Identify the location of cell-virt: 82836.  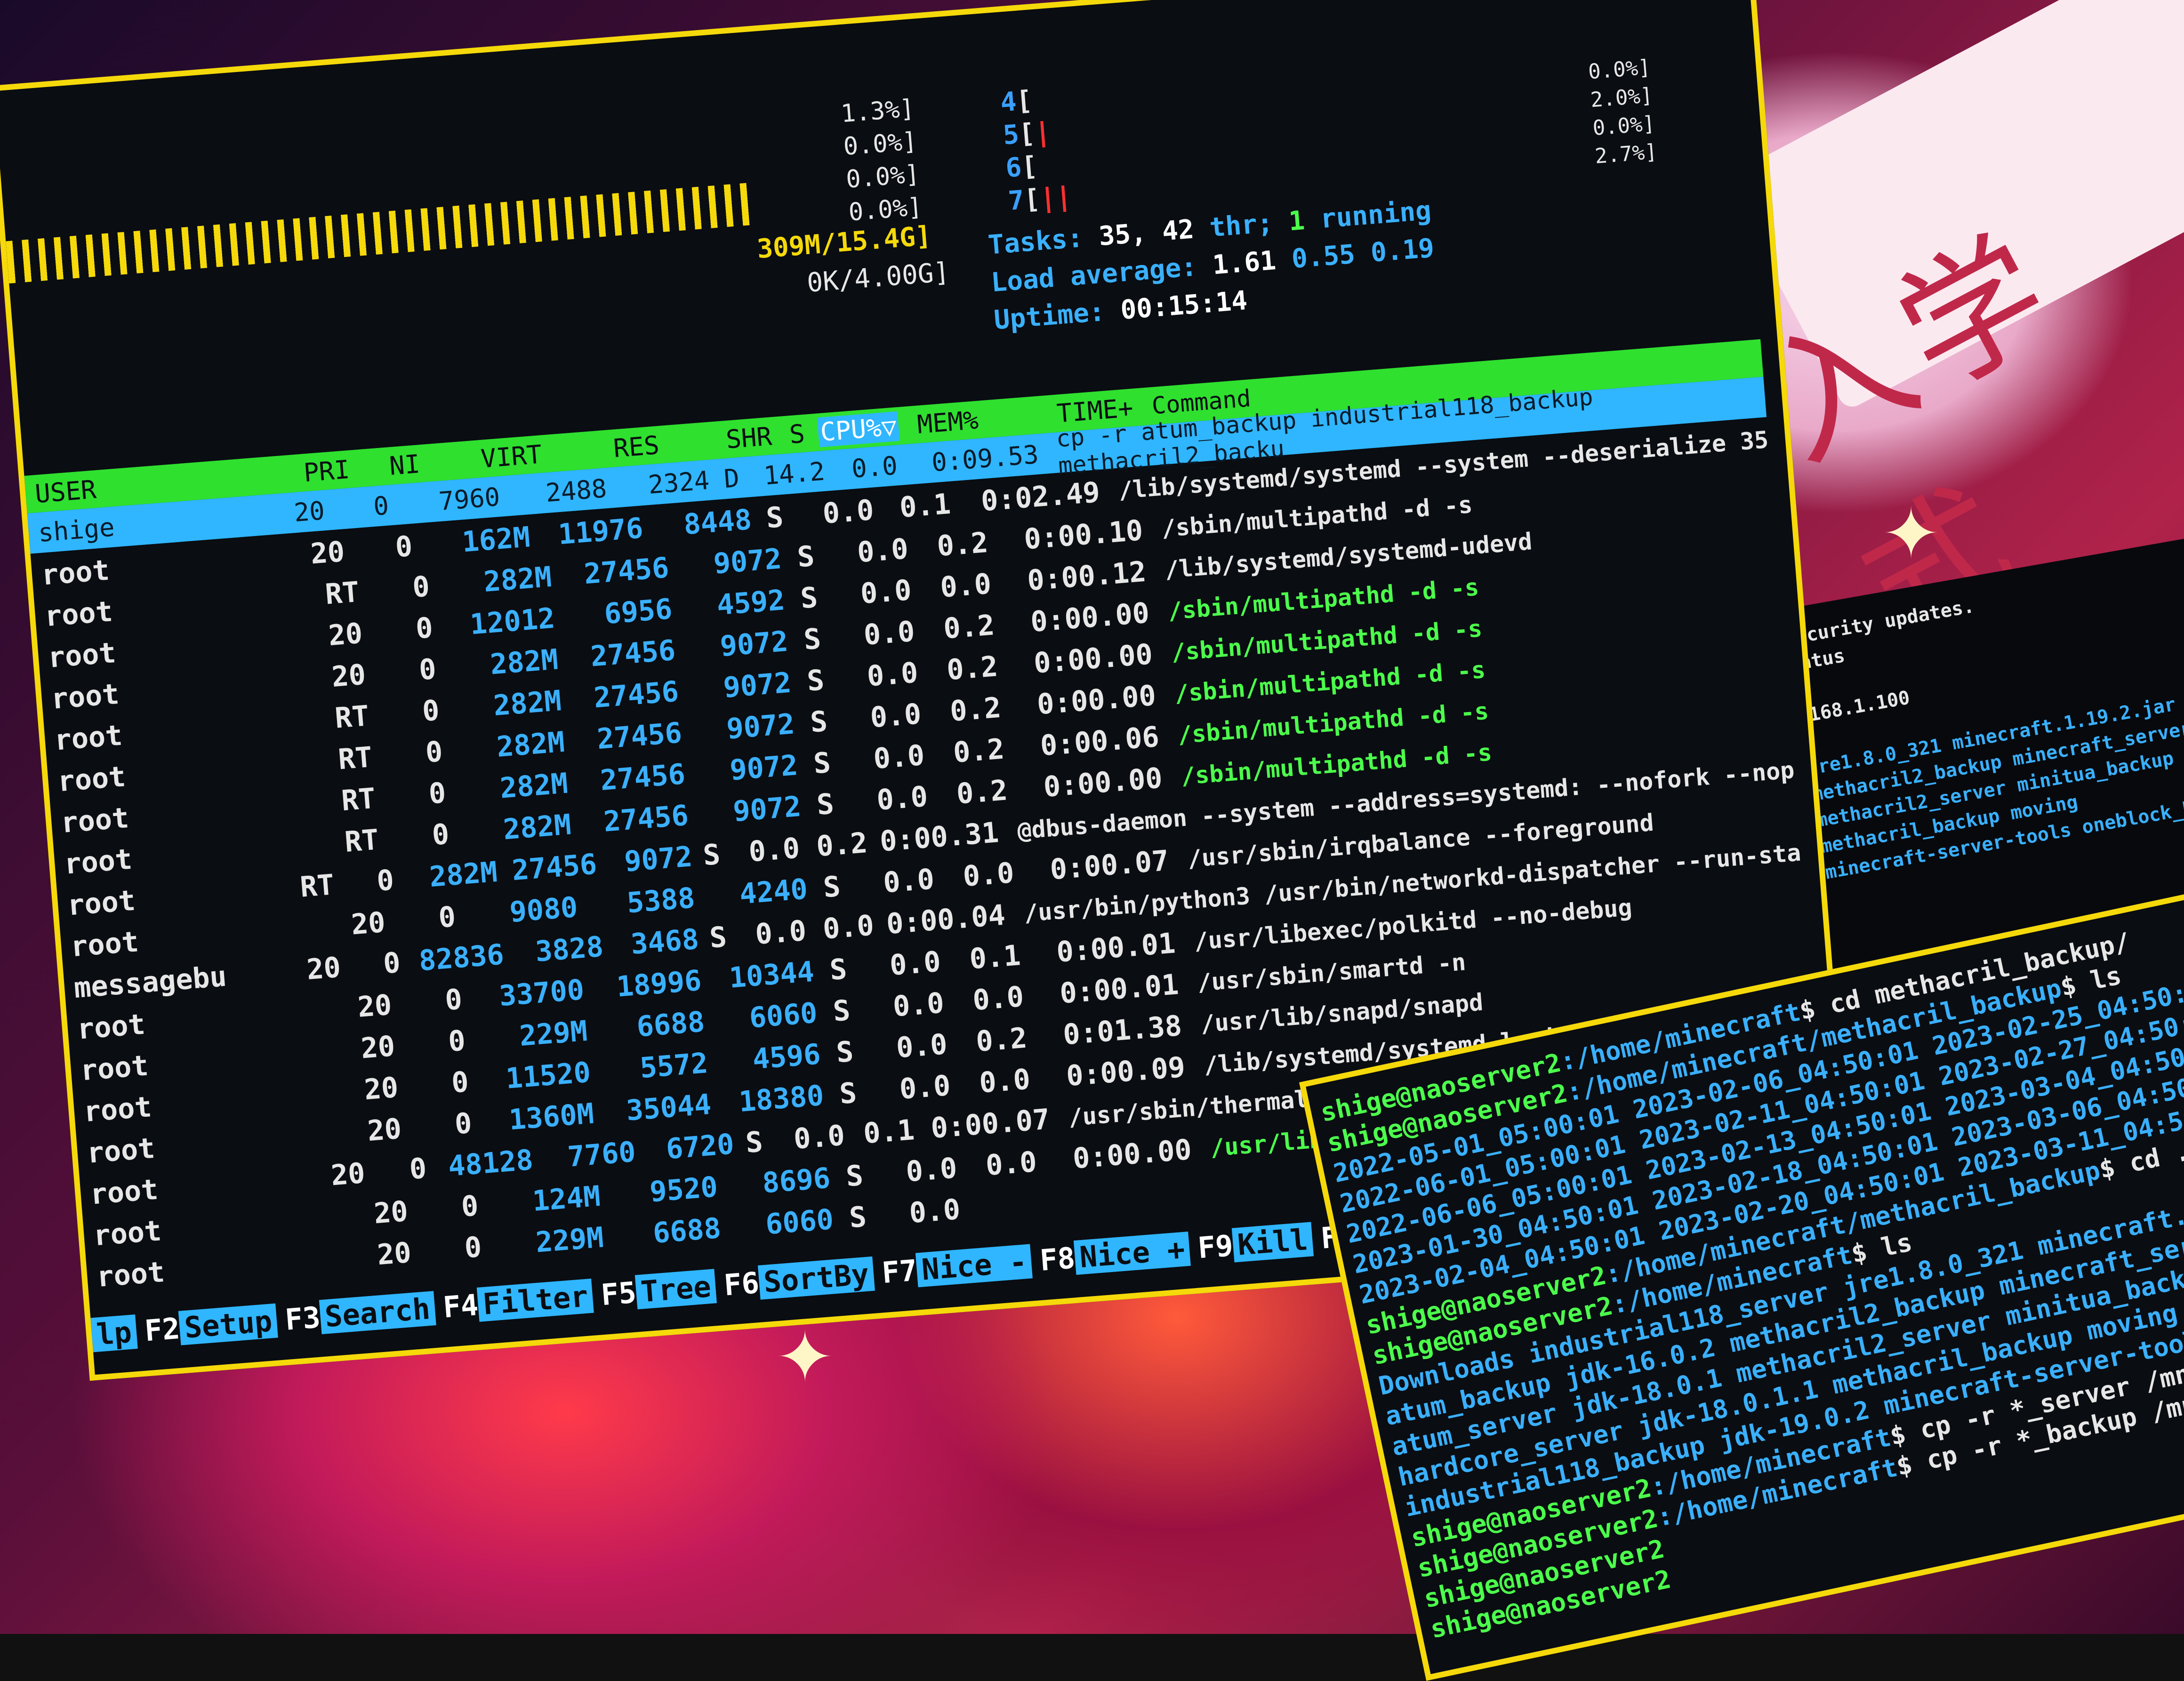
(462, 958).